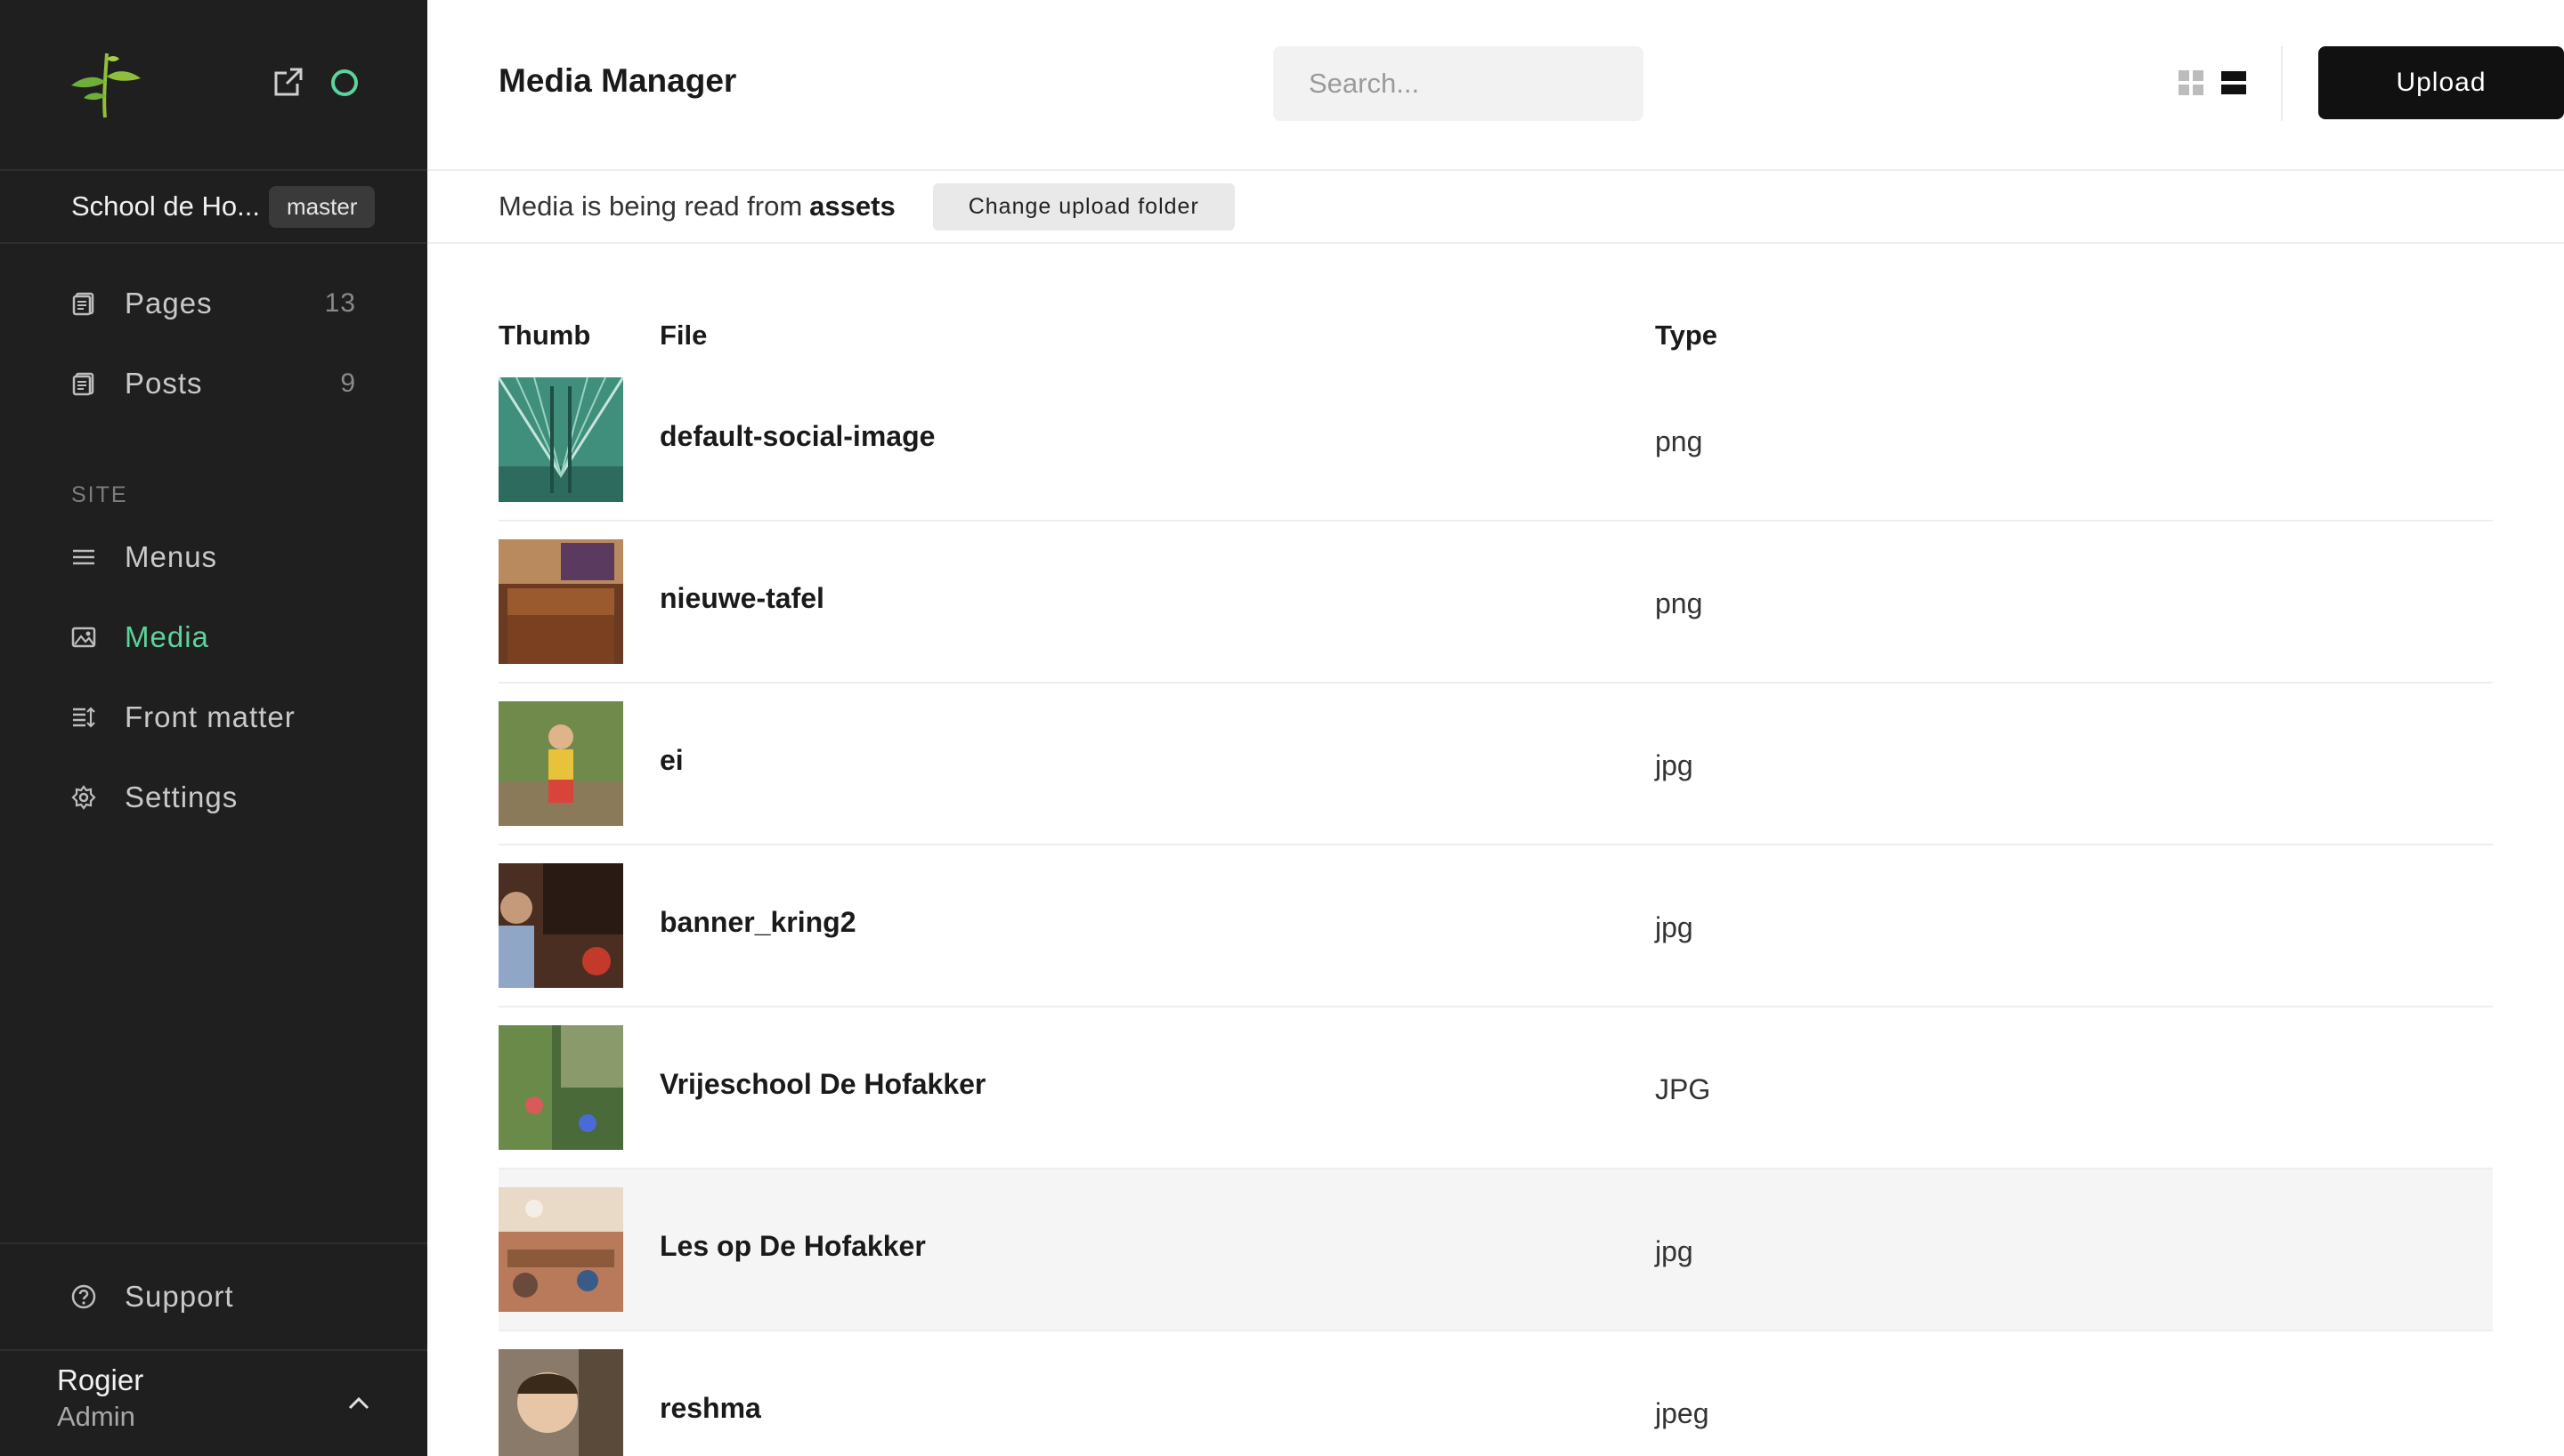 This screenshot has width=2564, height=1456. I want to click on page-header: Media Manager Upload, so click(1495, 85).